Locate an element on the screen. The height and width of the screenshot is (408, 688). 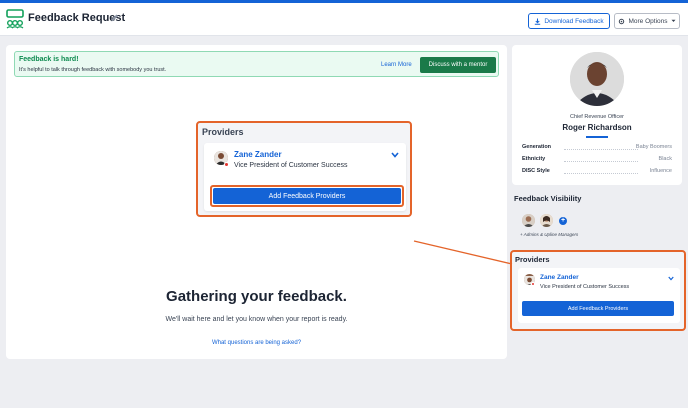
more-options-button: More Options is located at coordinates (647, 21).